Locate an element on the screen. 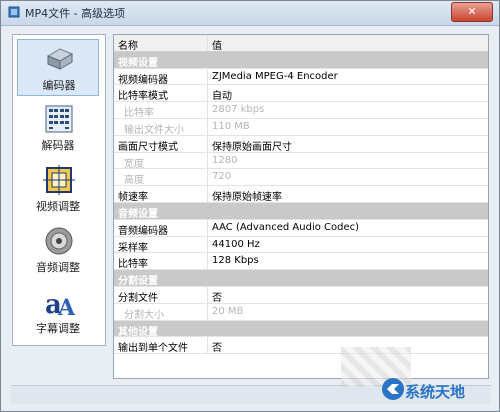 This screenshot has width=500, height=412. property-value: 128 Kbps is located at coordinates (235, 260).